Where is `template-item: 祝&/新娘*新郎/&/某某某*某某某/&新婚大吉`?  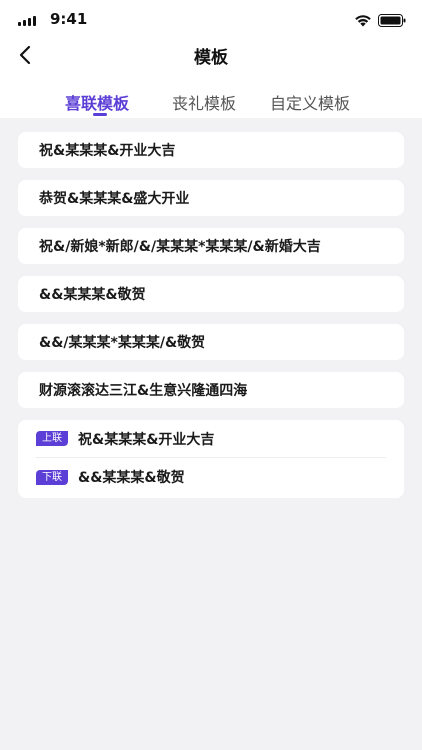 template-item: 祝&/新娘*新郎/&/某某某*某某某/&新婚大吉 is located at coordinates (211, 246).